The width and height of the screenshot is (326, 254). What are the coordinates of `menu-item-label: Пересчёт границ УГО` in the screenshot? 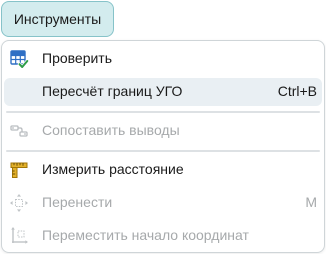 It's located at (112, 91).